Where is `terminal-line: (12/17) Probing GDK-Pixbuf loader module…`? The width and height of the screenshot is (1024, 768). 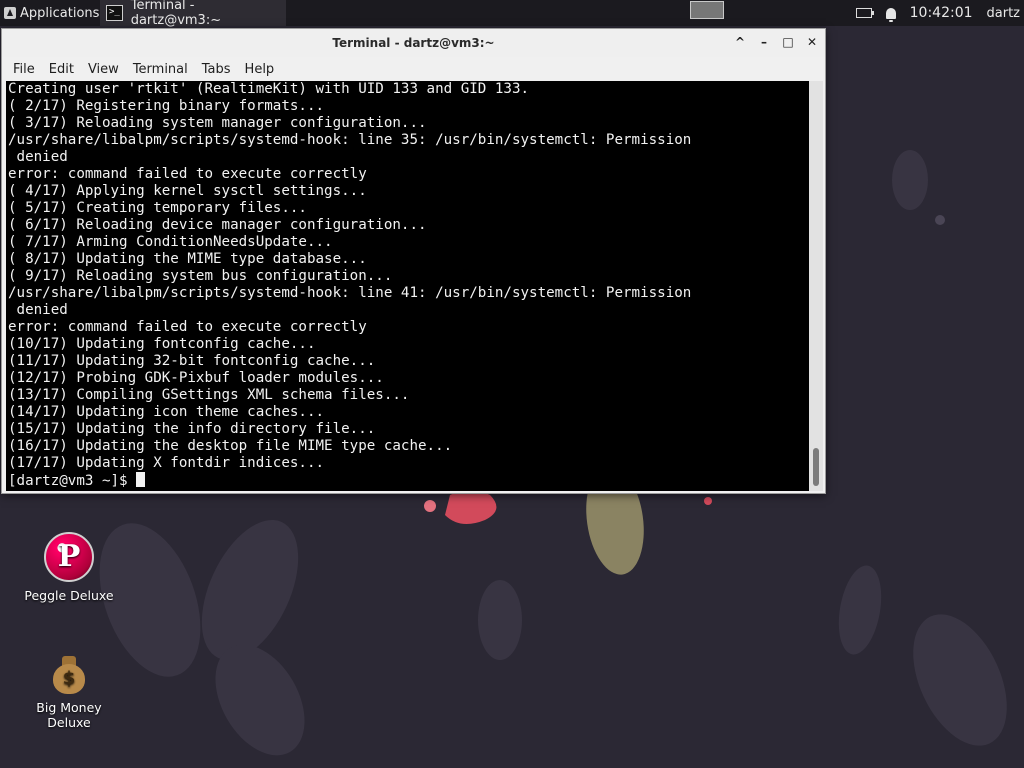 terminal-line: (12/17) Probing GDK-Pixbuf loader module… is located at coordinates (196, 378).